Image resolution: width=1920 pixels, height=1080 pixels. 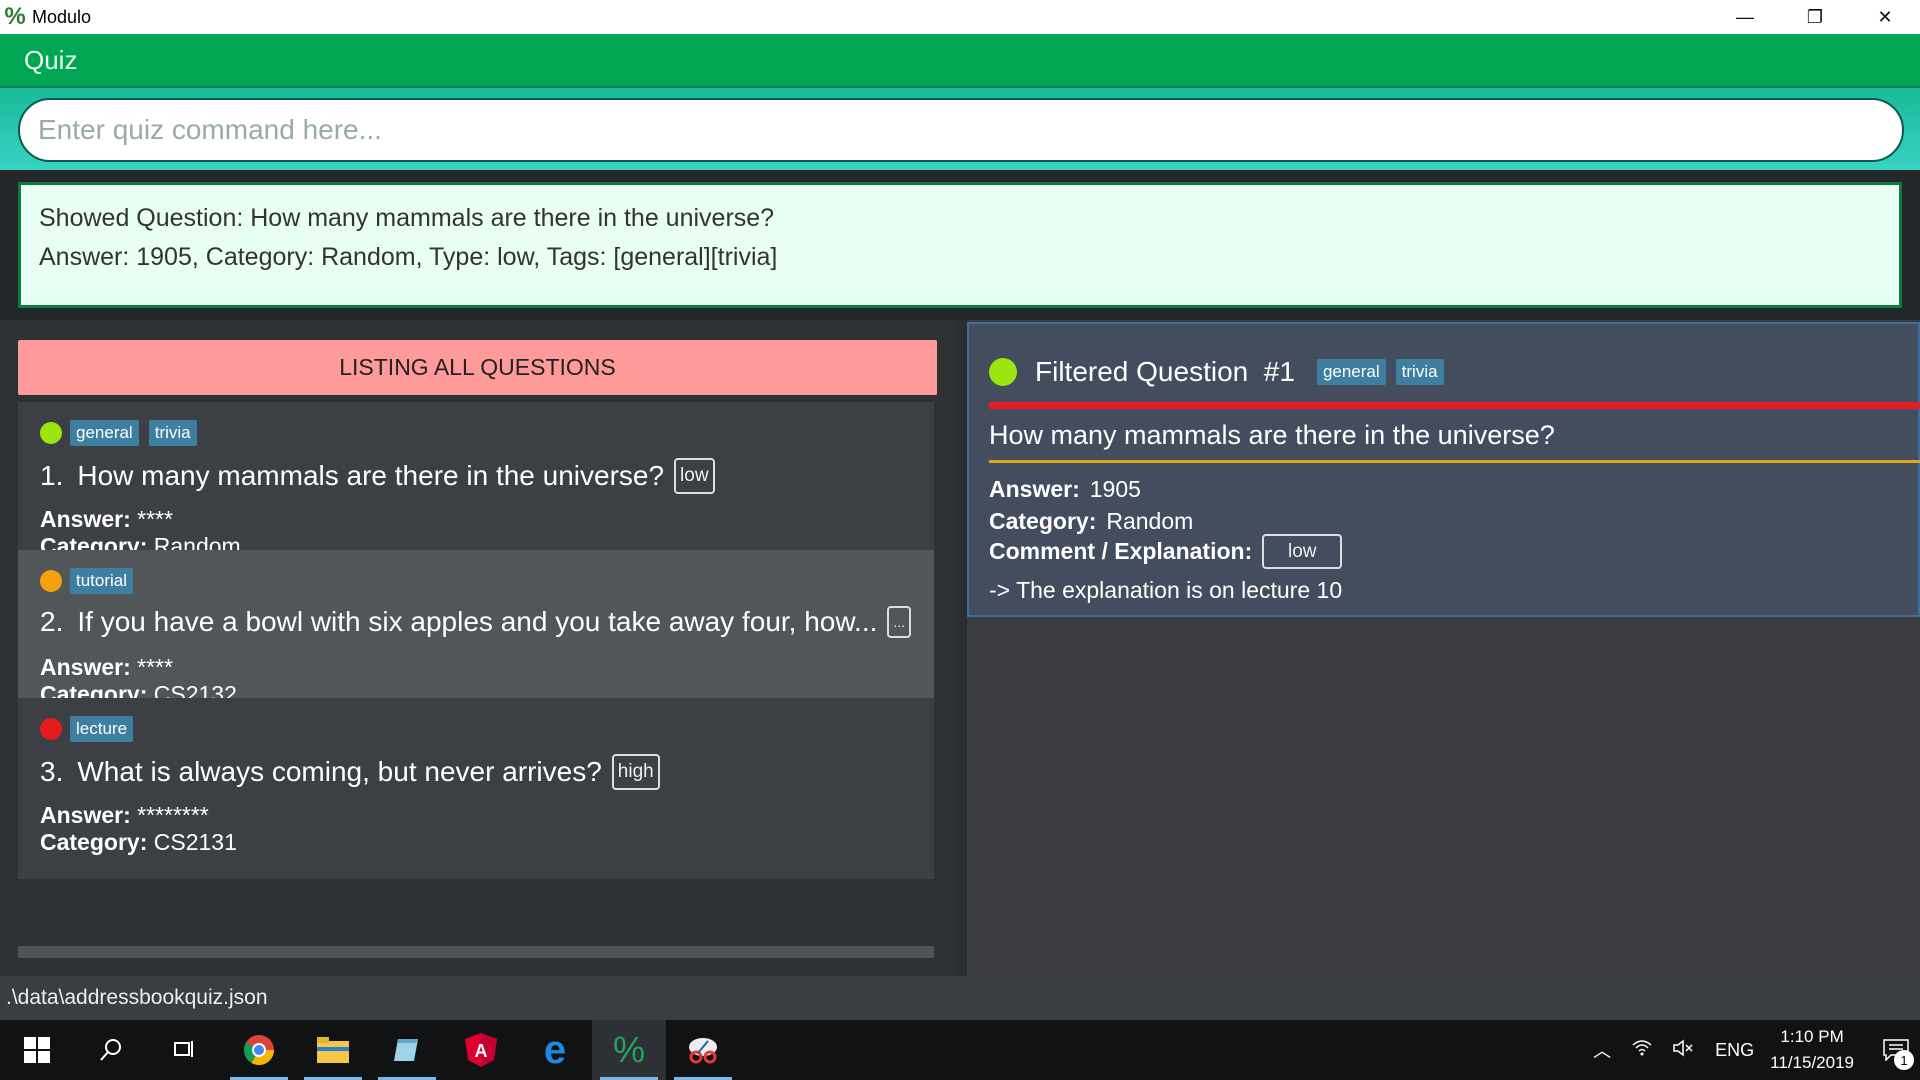 I want to click on volume-muted-icon, so click(x=1684, y=1050).